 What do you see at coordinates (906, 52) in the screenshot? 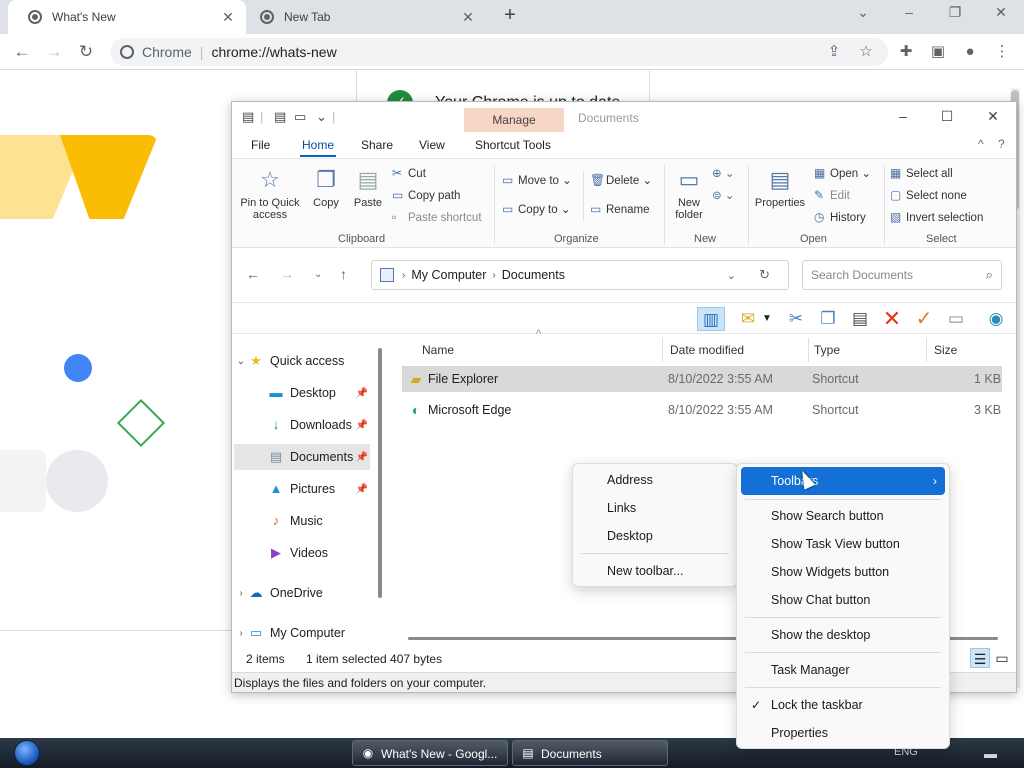
I see `extensions-puzzle-icon: ✚` at bounding box center [906, 52].